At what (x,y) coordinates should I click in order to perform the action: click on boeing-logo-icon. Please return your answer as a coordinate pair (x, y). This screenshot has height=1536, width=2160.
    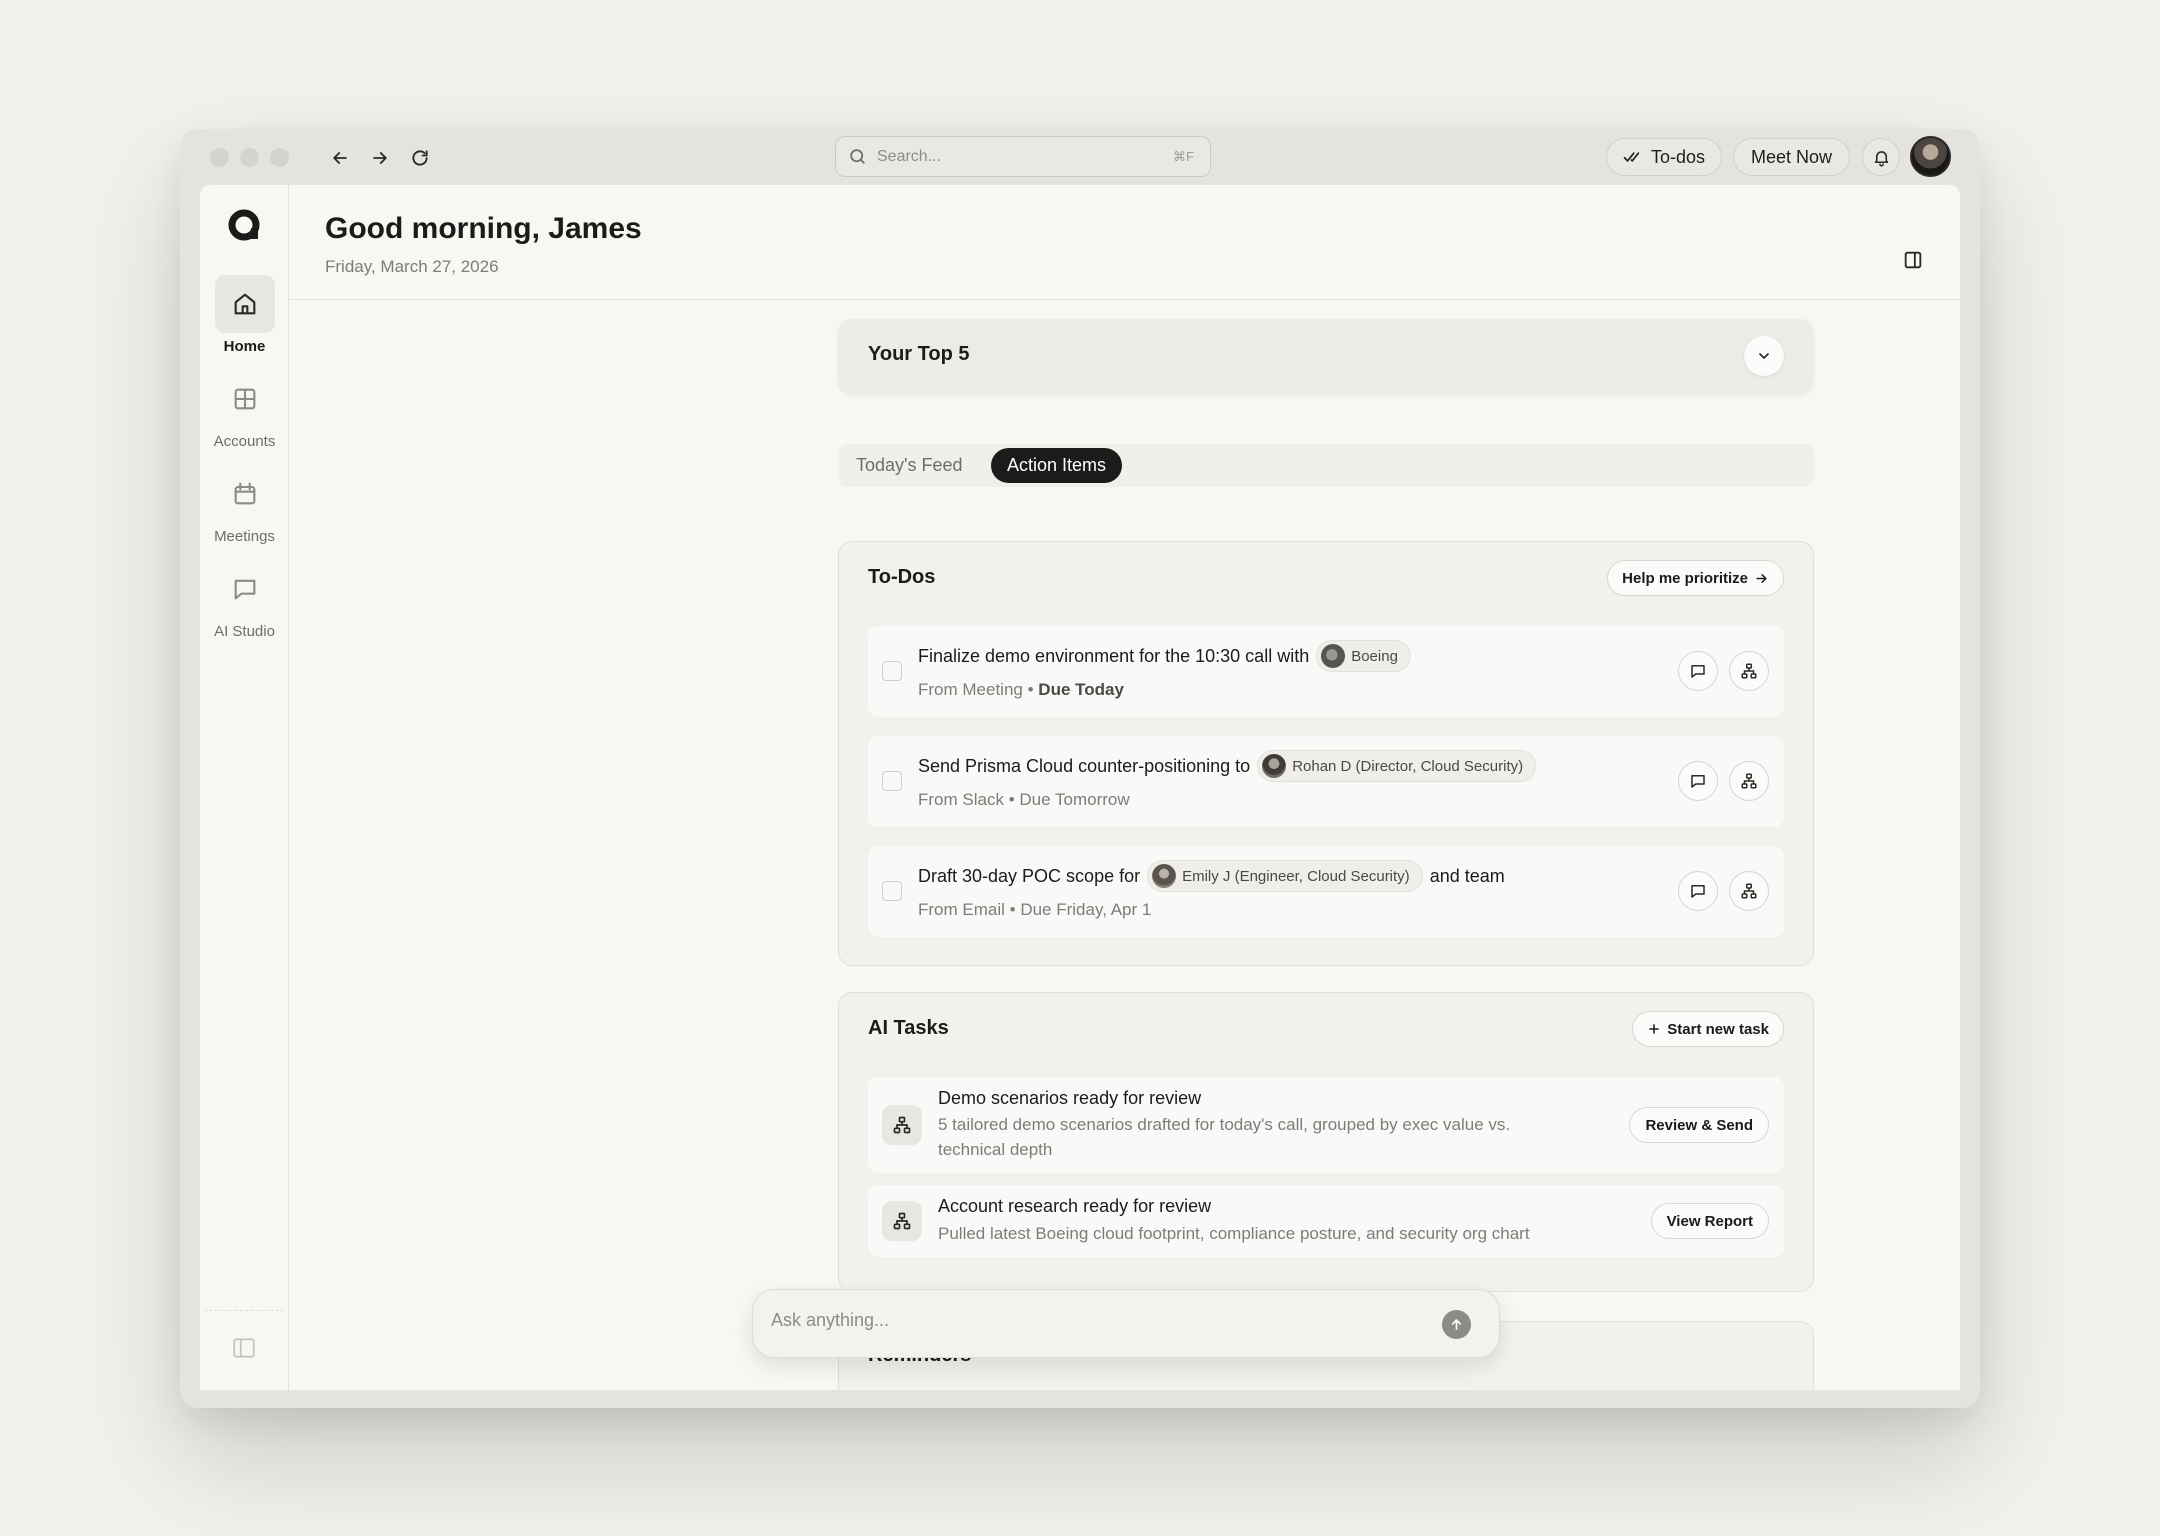
    Looking at the image, I should click on (1333, 656).